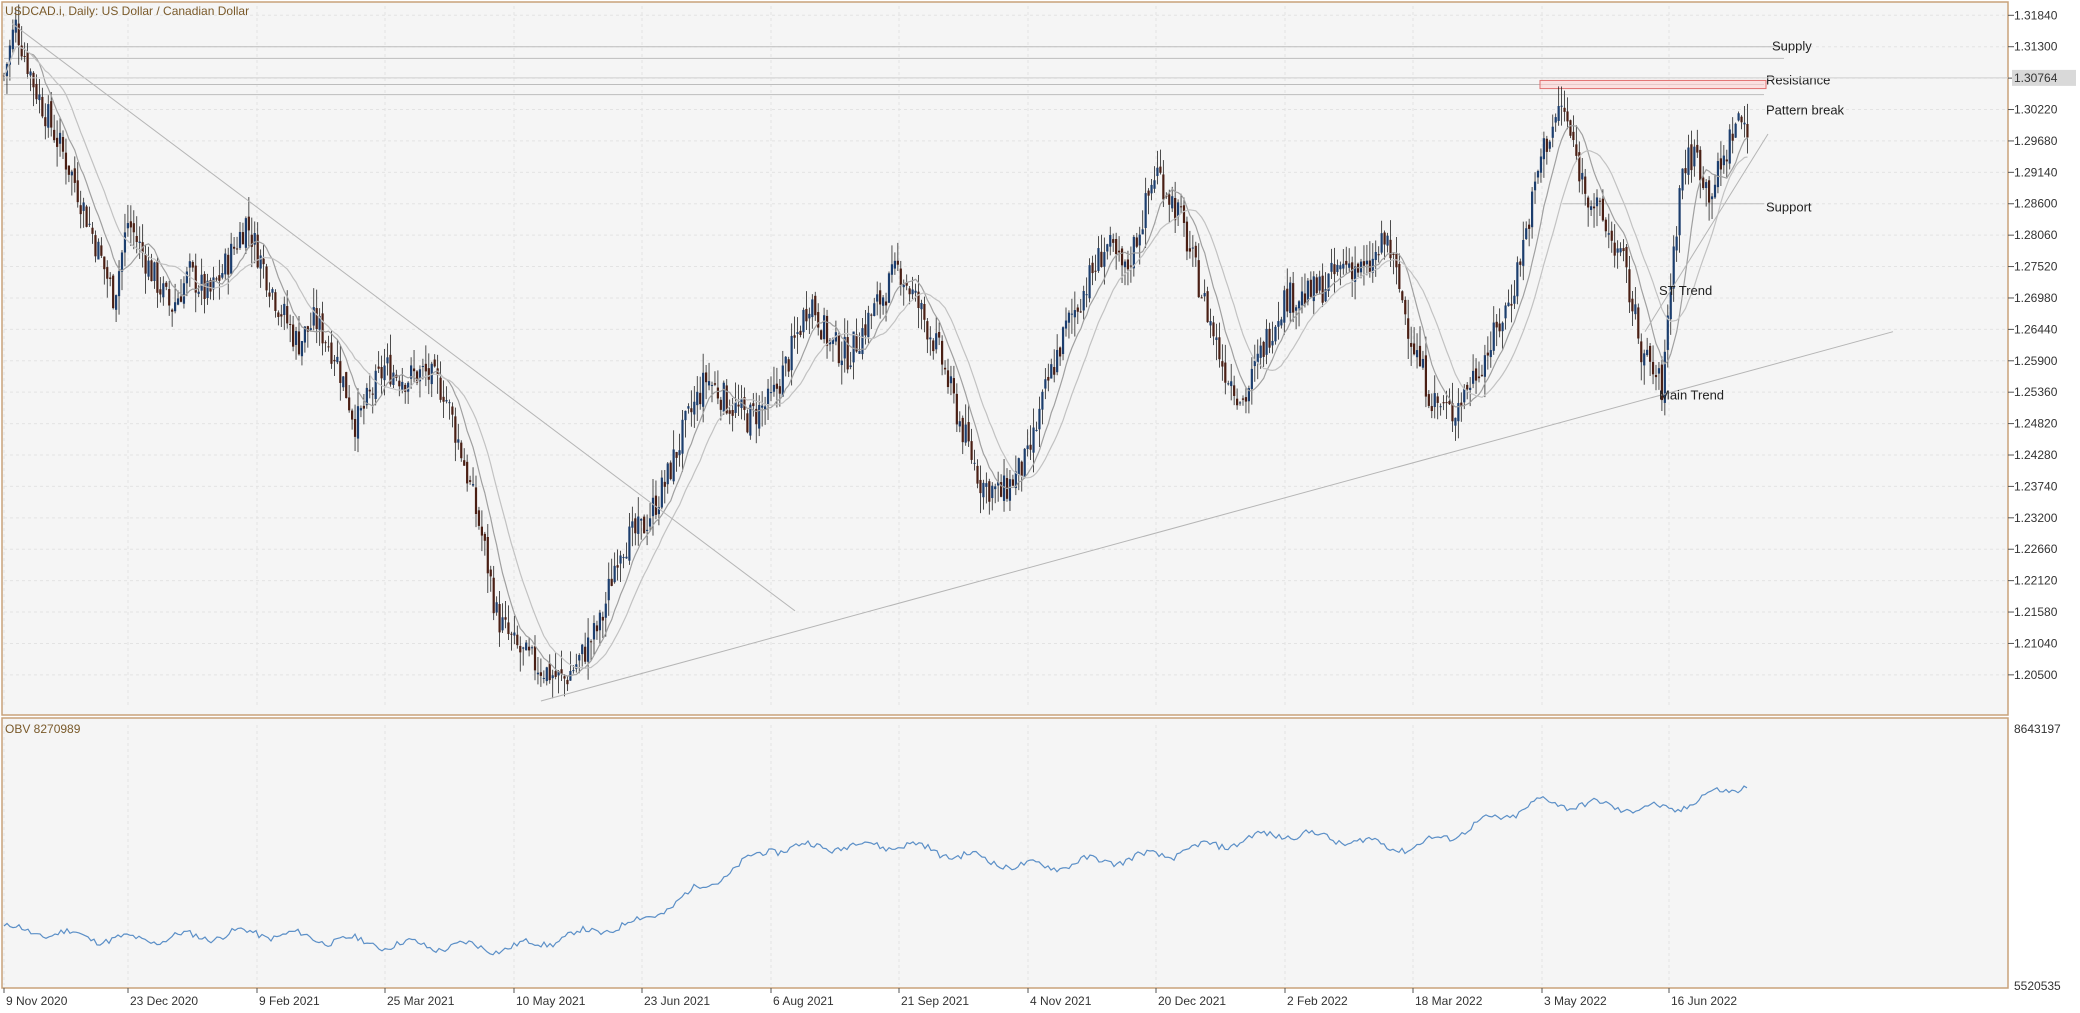 The height and width of the screenshot is (1013, 2080). I want to click on price-tick-label: 1.30220, so click(2036, 110).